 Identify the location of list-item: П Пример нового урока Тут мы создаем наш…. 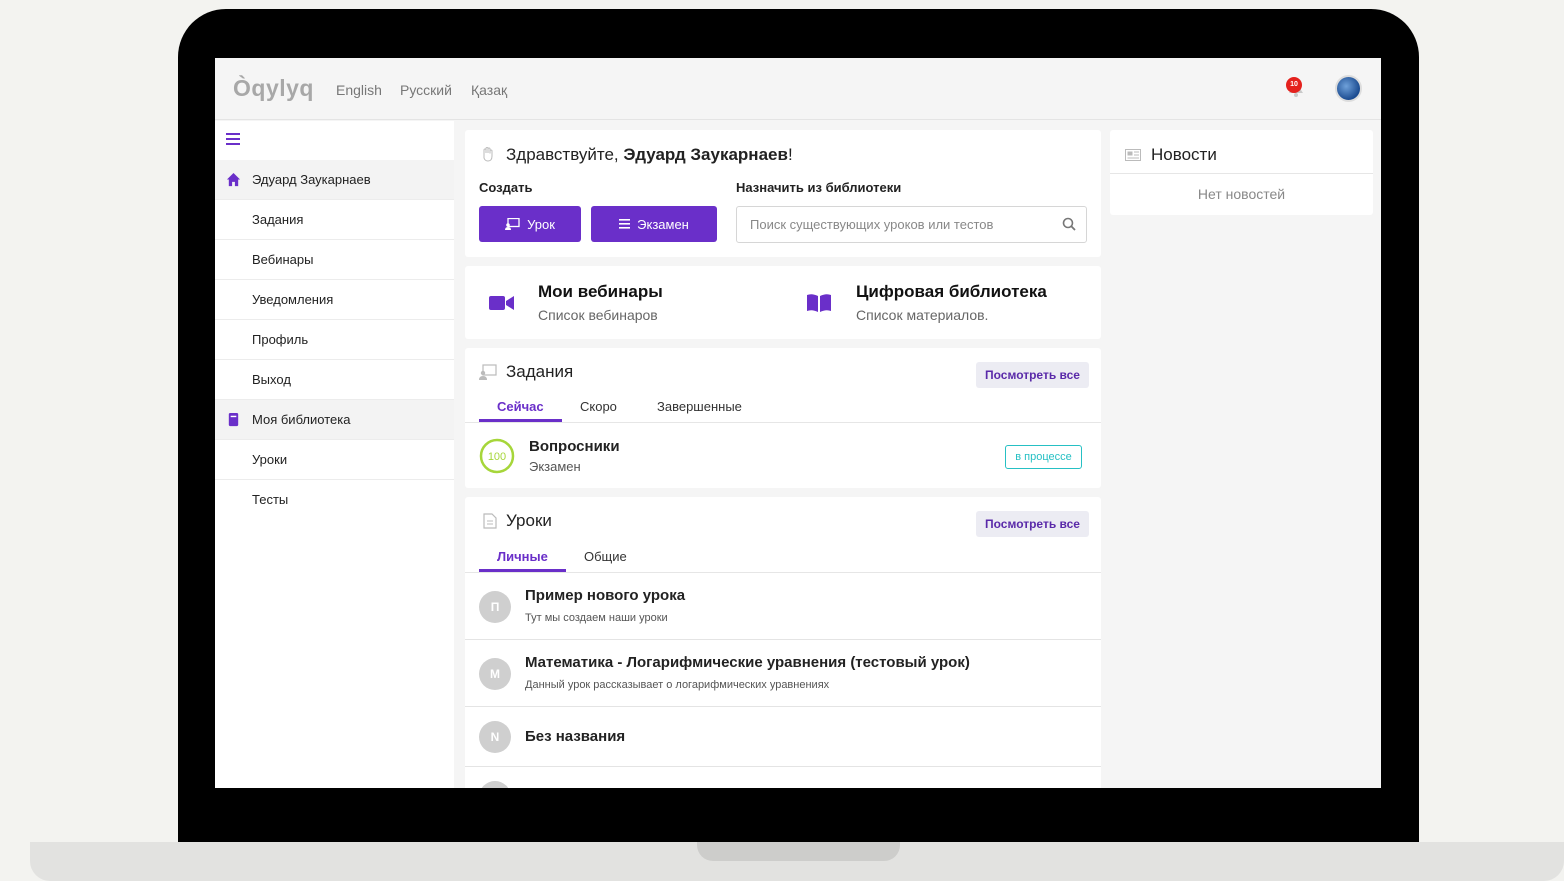
(783, 606).